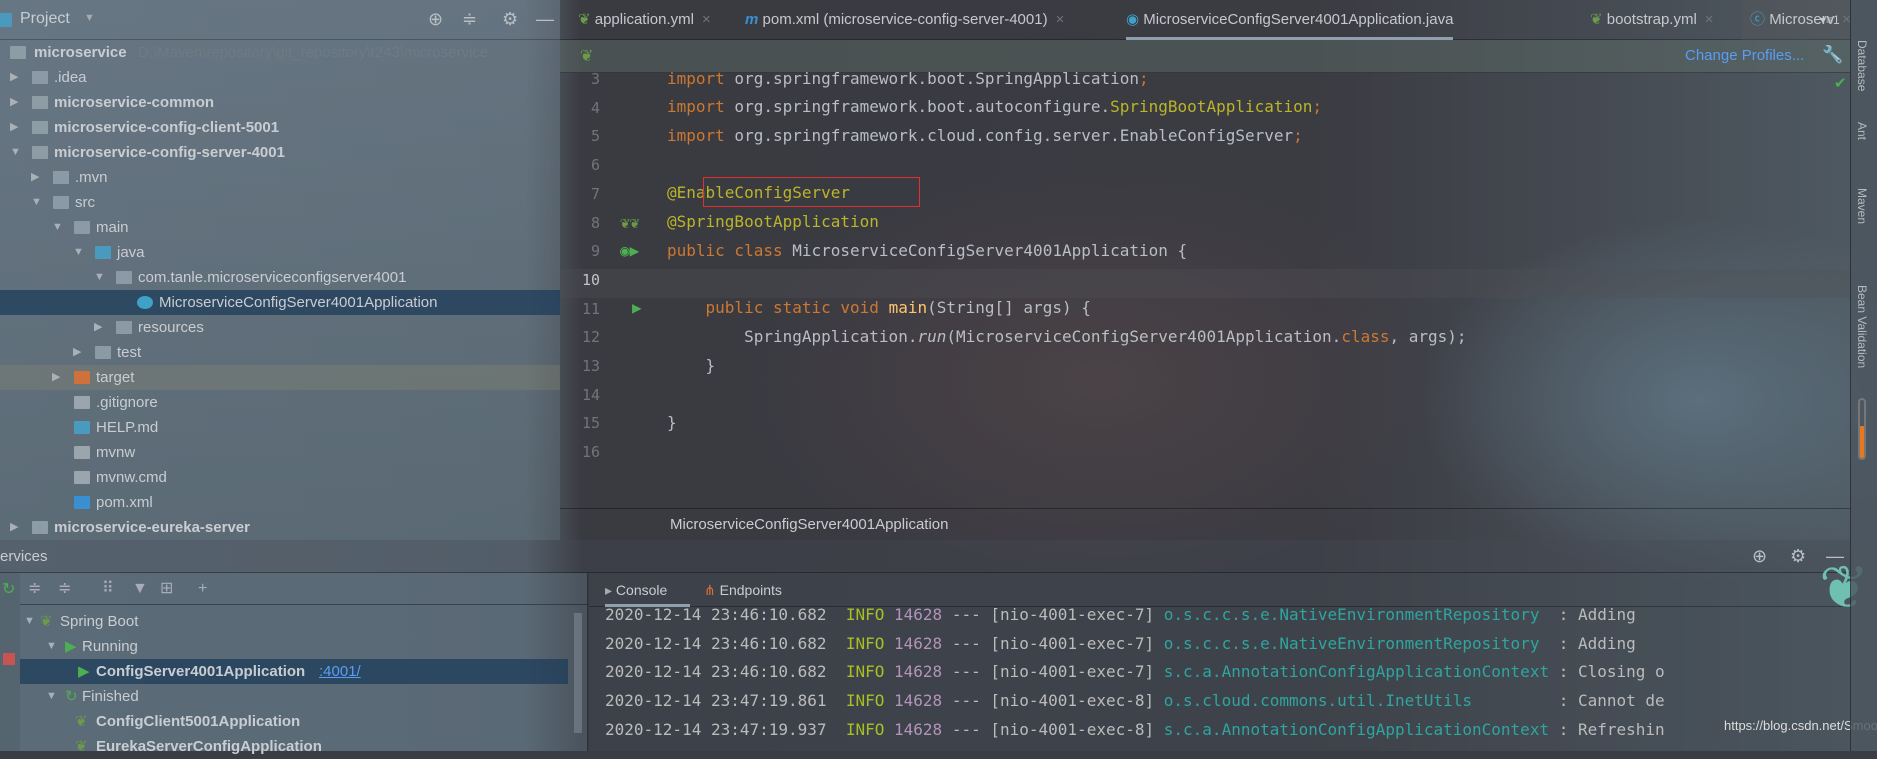 This screenshot has width=1877, height=759. I want to click on database-tool: Database, so click(1862, 65).